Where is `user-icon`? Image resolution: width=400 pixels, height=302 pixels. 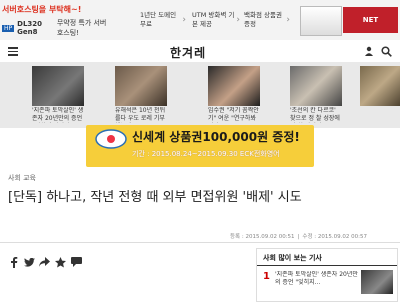 user-icon is located at coordinates (369, 51).